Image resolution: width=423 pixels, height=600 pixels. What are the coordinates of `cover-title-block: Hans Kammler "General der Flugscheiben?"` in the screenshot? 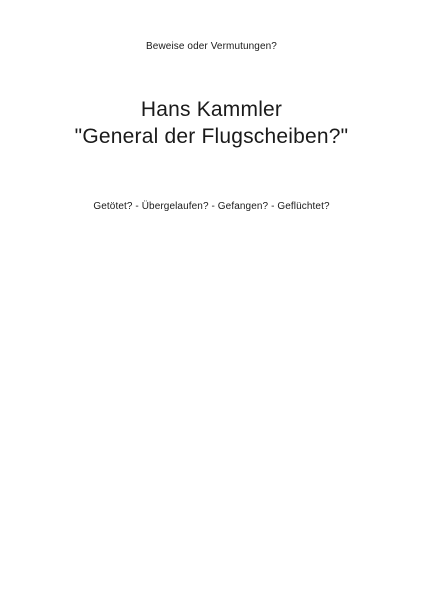 It's located at (211, 123).